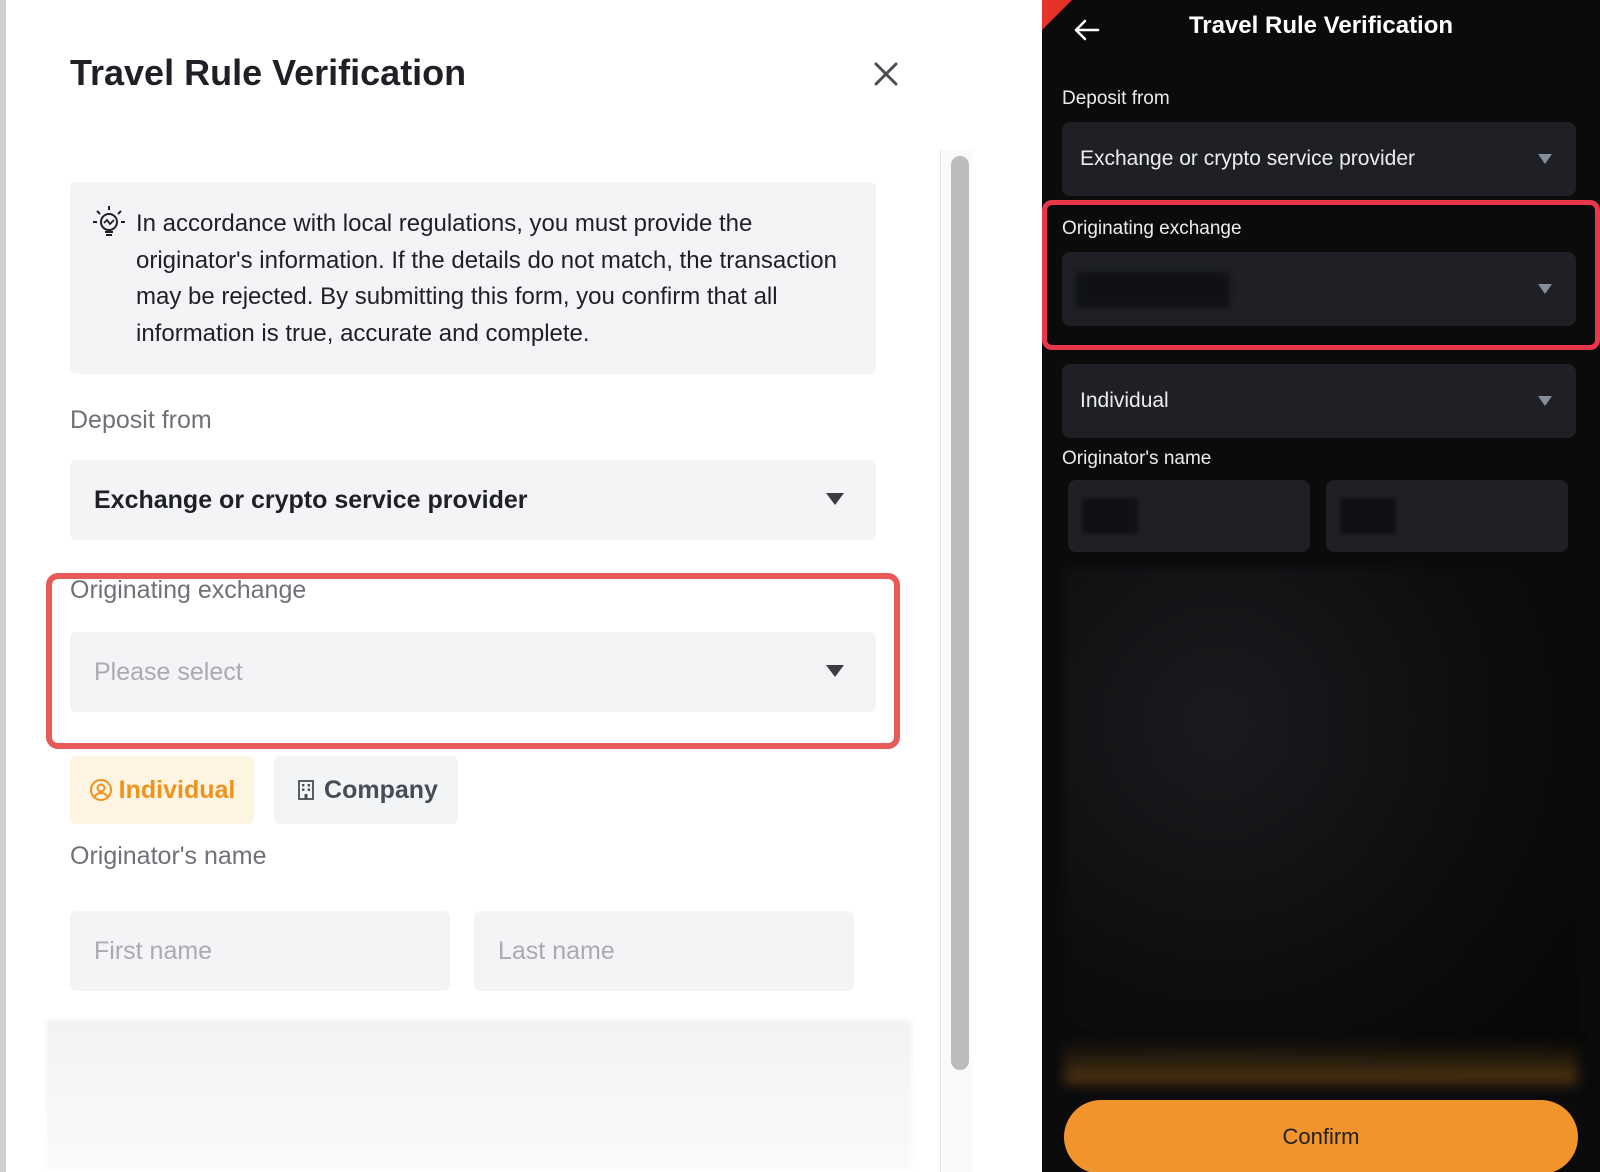 This screenshot has height=1172, width=1600. What do you see at coordinates (1007, 586) in the screenshot?
I see `divider` at bounding box center [1007, 586].